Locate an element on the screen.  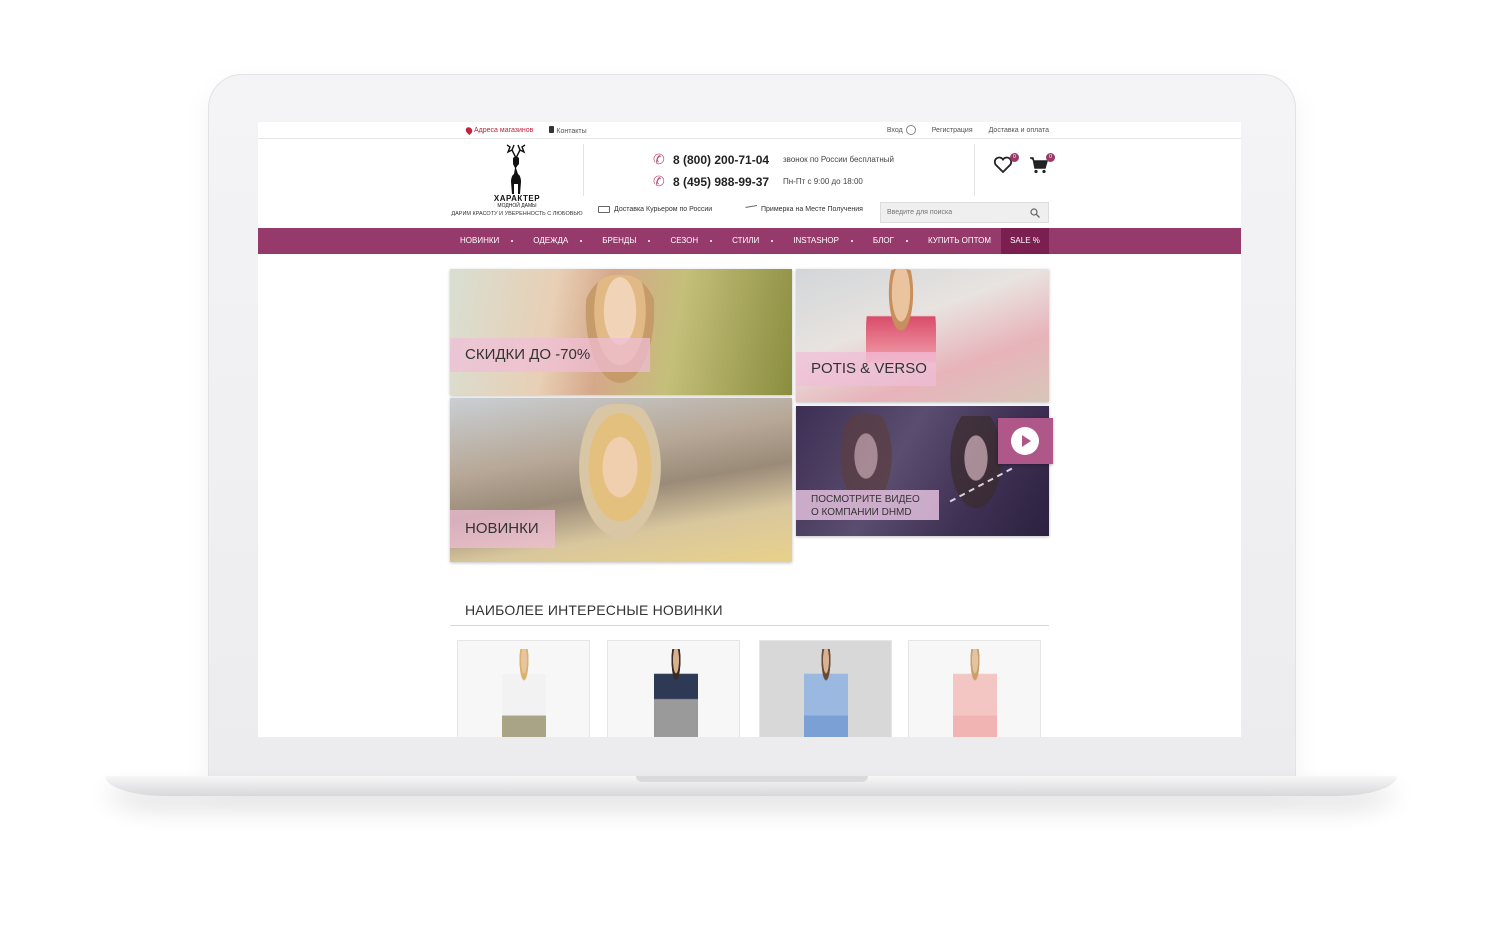
play-triangle is located at coordinates (1026, 441).